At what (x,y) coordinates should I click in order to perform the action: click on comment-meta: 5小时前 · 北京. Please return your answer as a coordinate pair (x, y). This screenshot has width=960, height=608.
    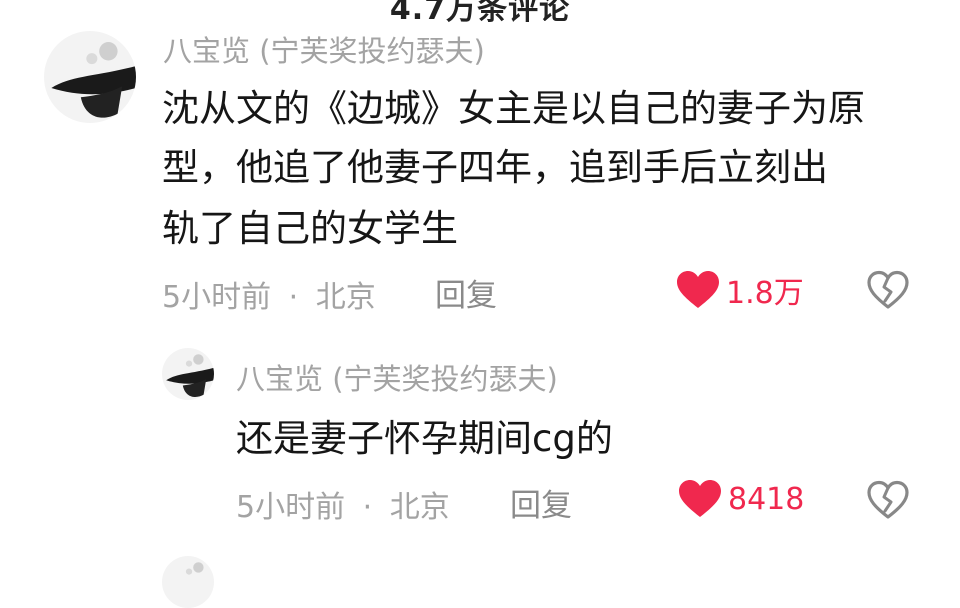
    Looking at the image, I should click on (269, 294).